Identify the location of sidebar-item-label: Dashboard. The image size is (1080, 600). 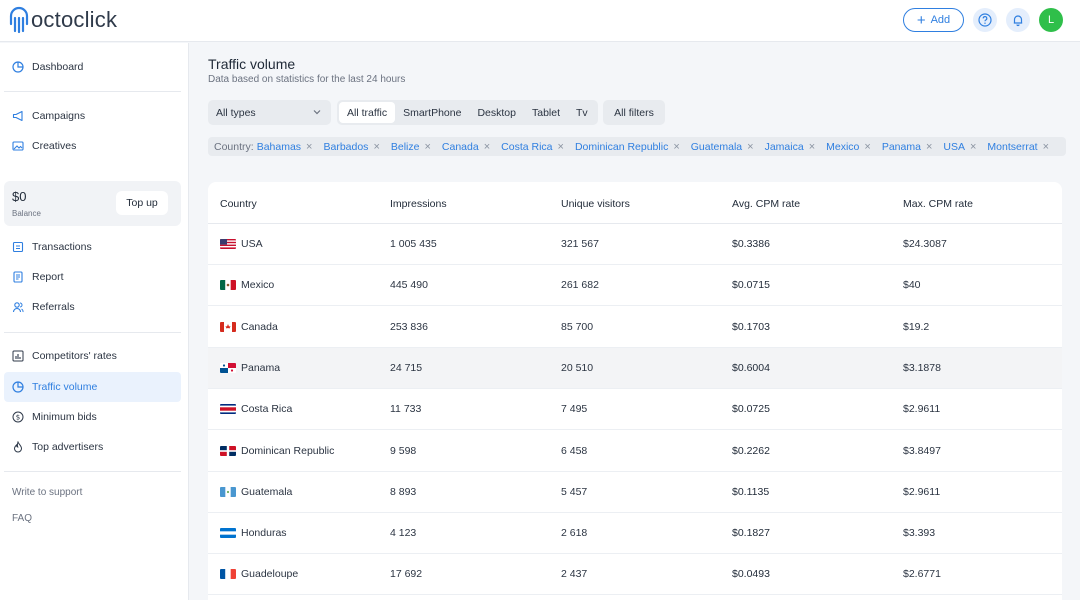
(58, 67).